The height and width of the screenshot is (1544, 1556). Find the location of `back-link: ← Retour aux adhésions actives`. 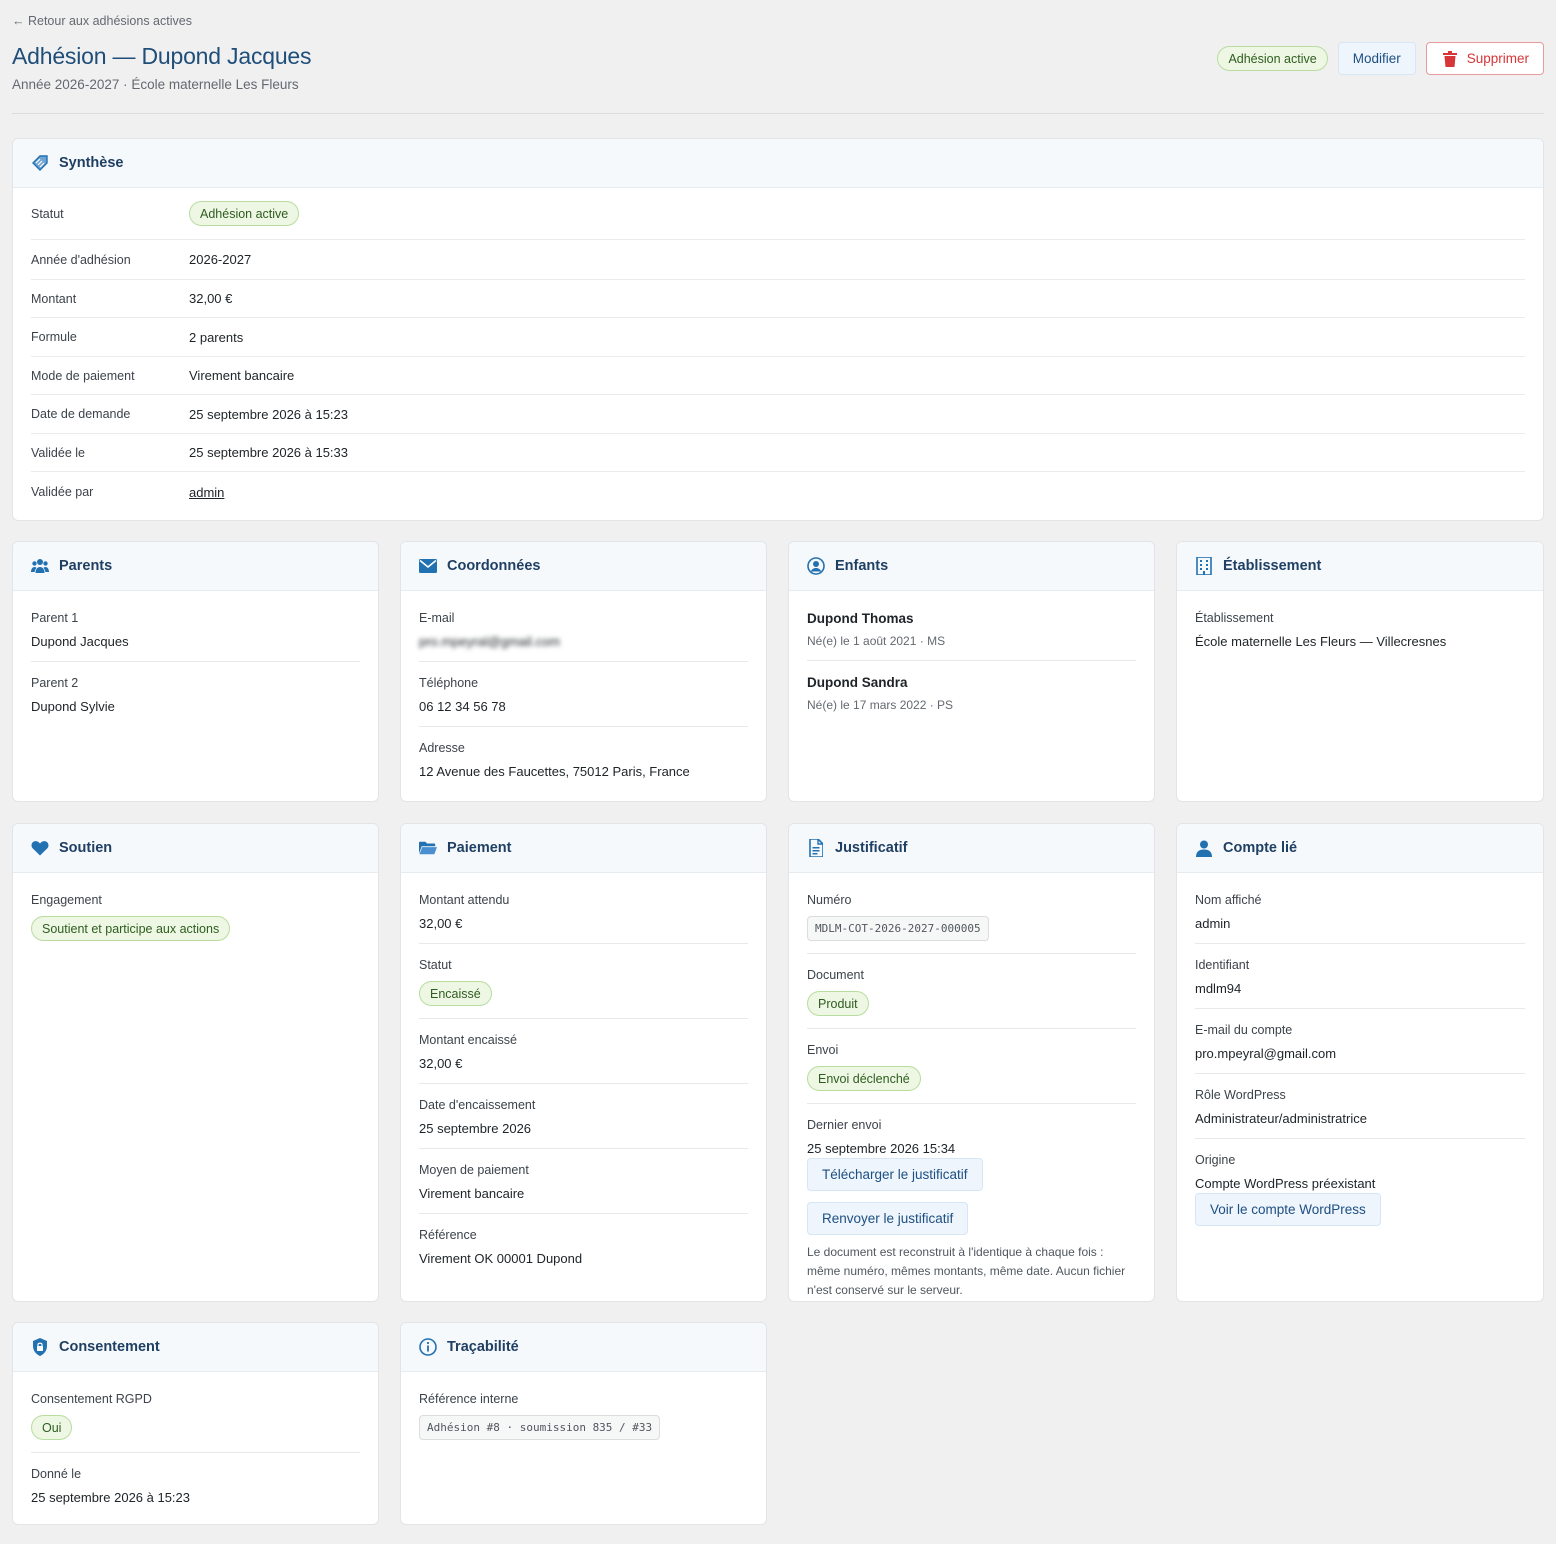

back-link: ← Retour aux adhésions actives is located at coordinates (102, 21).